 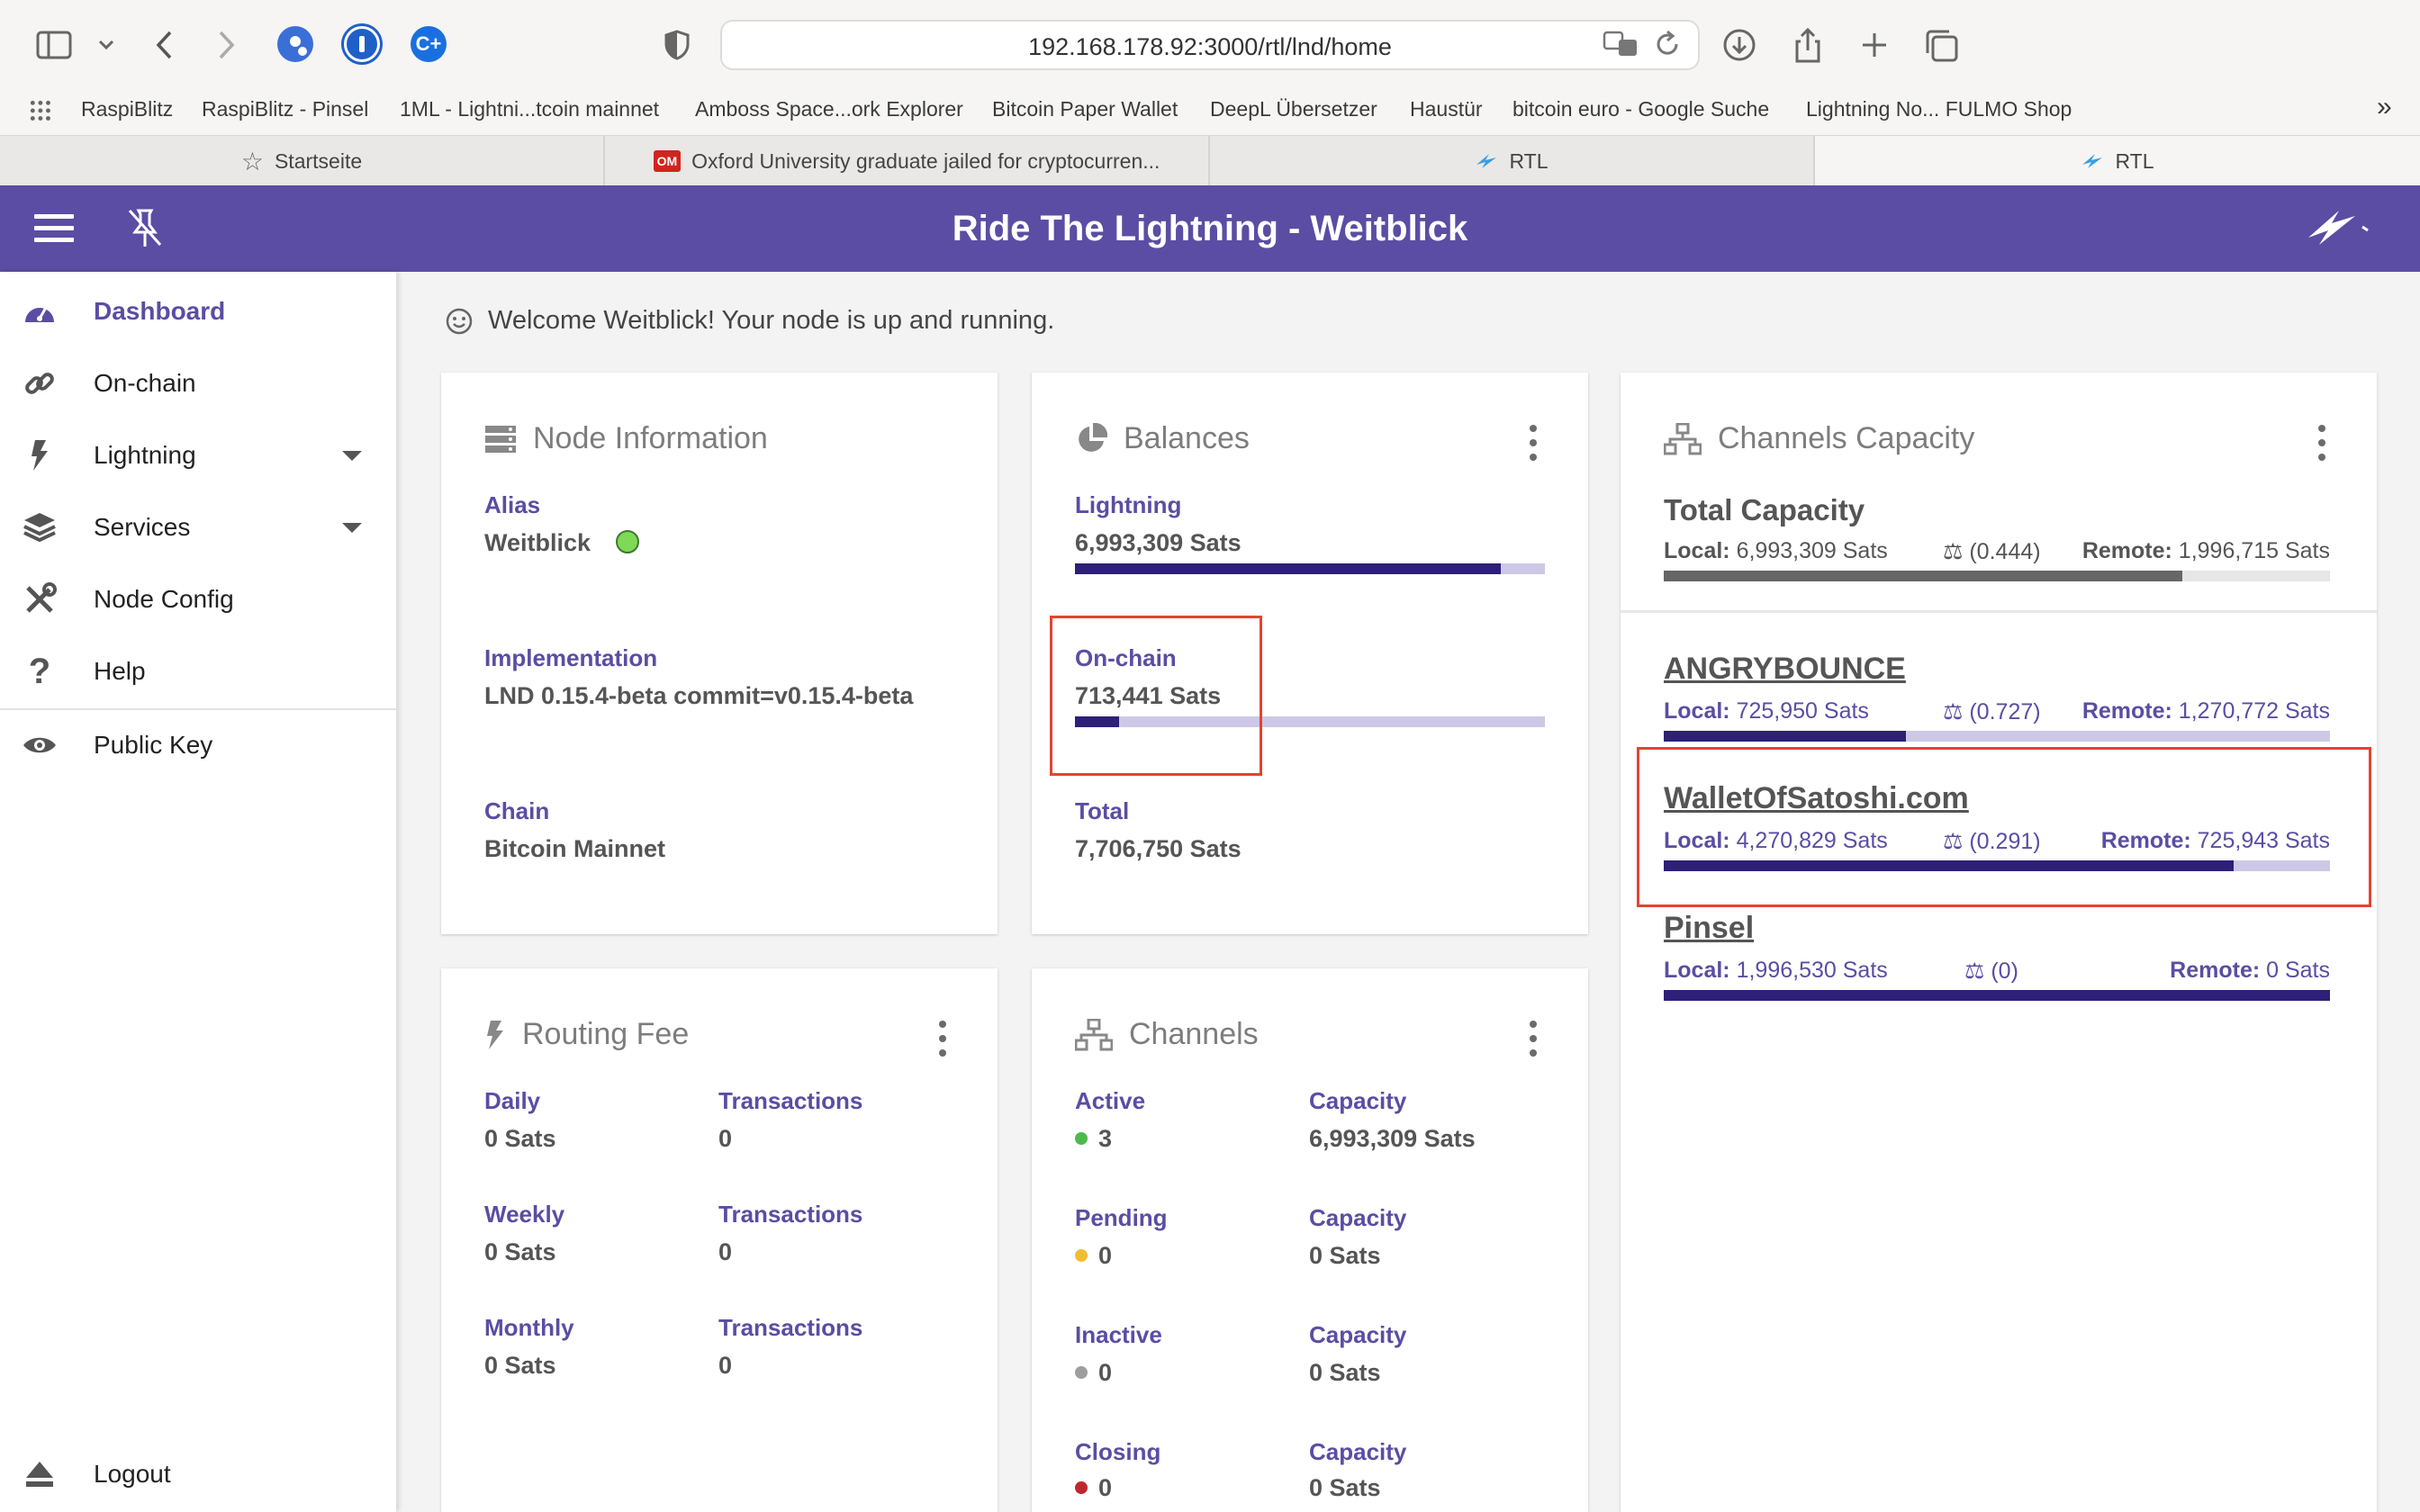 What do you see at coordinates (1939, 109) in the screenshot?
I see `bookmark-link: Lightning No... FULMO Shop` at bounding box center [1939, 109].